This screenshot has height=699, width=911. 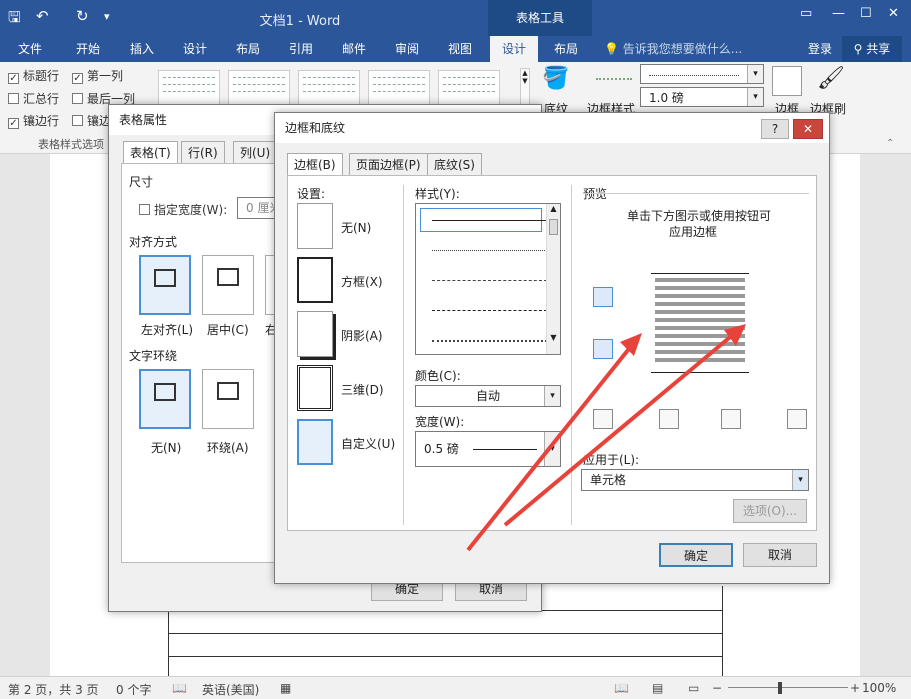 What do you see at coordinates (735, 335) in the screenshot?
I see `arrowhead-right` at bounding box center [735, 335].